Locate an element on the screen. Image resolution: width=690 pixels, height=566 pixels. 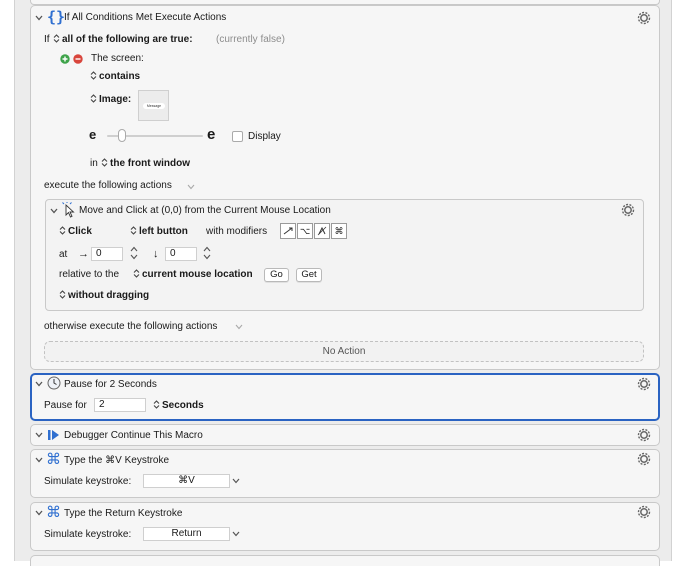
braces-icon: {} is located at coordinates (56, 17).